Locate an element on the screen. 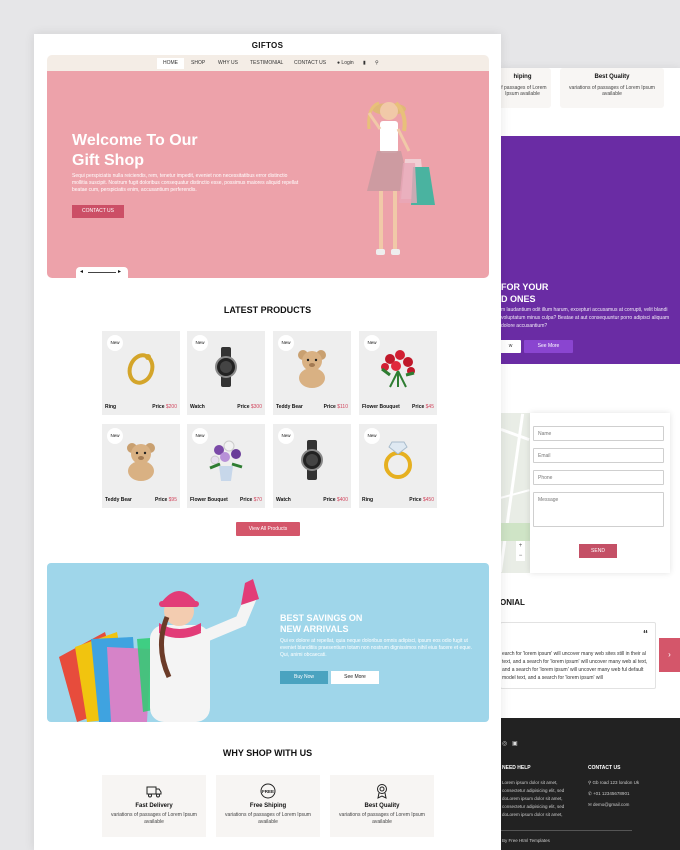 The height and width of the screenshot is (850, 680). slider-prev-icon: ◂ is located at coordinates (81, 271).